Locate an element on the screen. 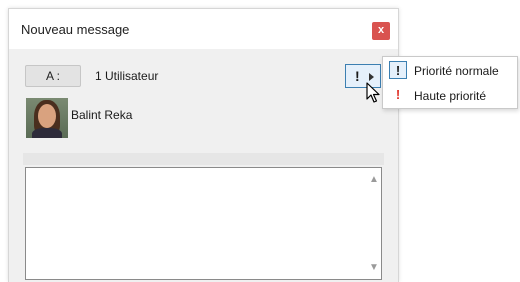 This screenshot has height=282, width=520. mouse-cursor-icon is located at coordinates (373, 92).